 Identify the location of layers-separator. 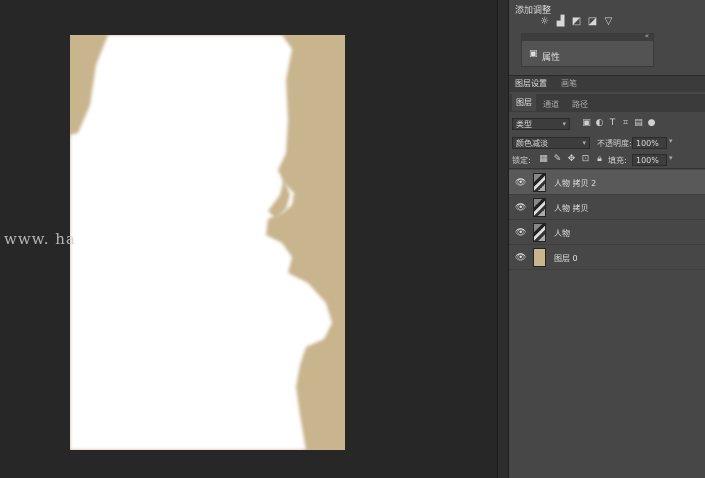
(607, 168).